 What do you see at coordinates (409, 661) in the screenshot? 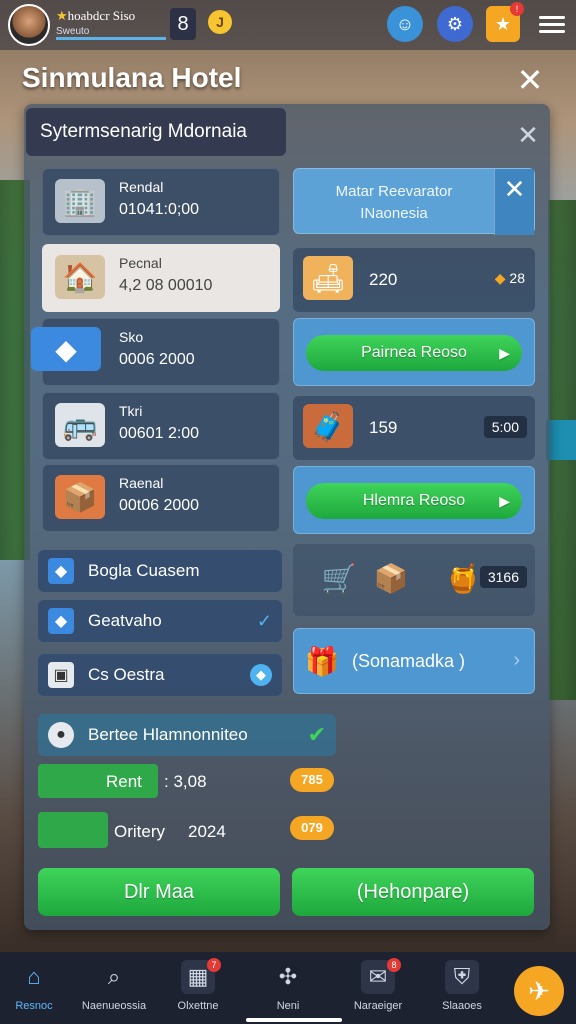
I see `special-label: (Sonamadka )` at bounding box center [409, 661].